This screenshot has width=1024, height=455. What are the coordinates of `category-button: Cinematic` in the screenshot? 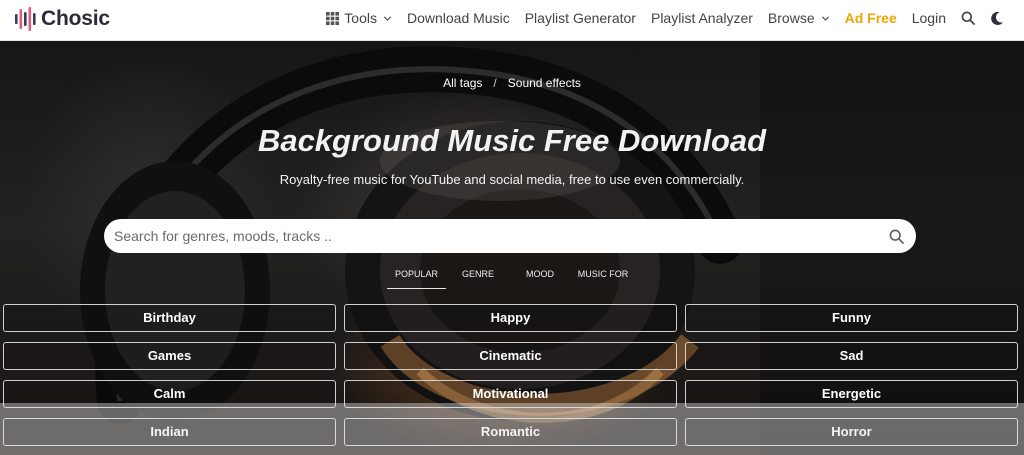 It's located at (510, 356).